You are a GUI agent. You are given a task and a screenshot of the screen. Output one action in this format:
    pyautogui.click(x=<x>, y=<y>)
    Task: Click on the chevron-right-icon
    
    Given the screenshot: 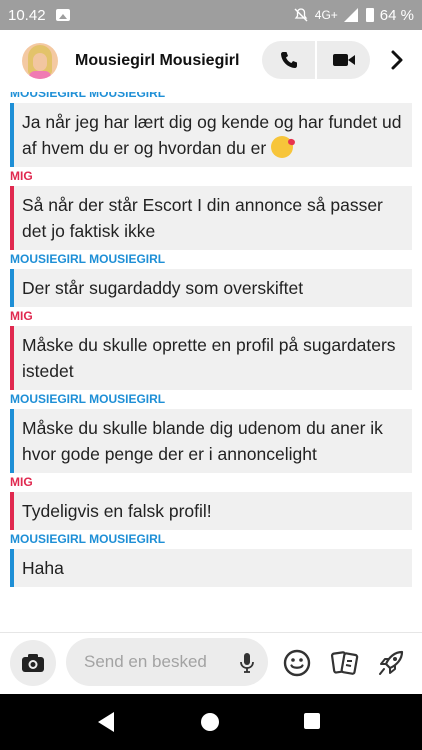 What is the action you would take?
    pyautogui.click(x=397, y=60)
    